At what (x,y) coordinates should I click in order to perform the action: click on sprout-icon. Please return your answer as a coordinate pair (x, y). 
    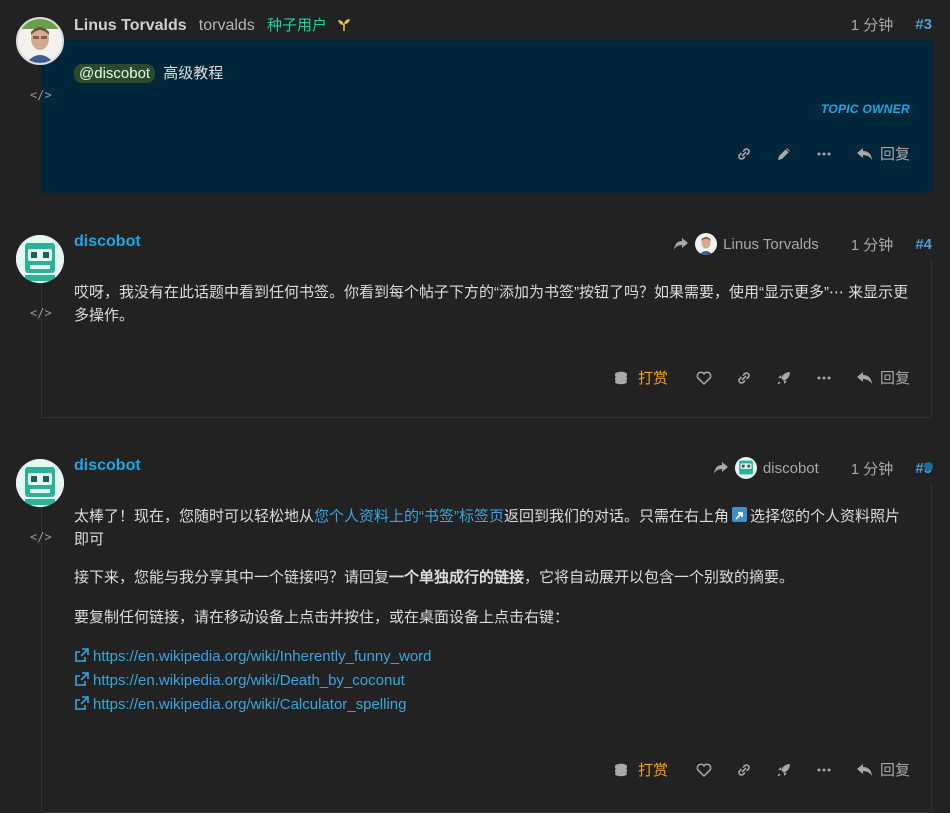
    Looking at the image, I should click on (344, 25).